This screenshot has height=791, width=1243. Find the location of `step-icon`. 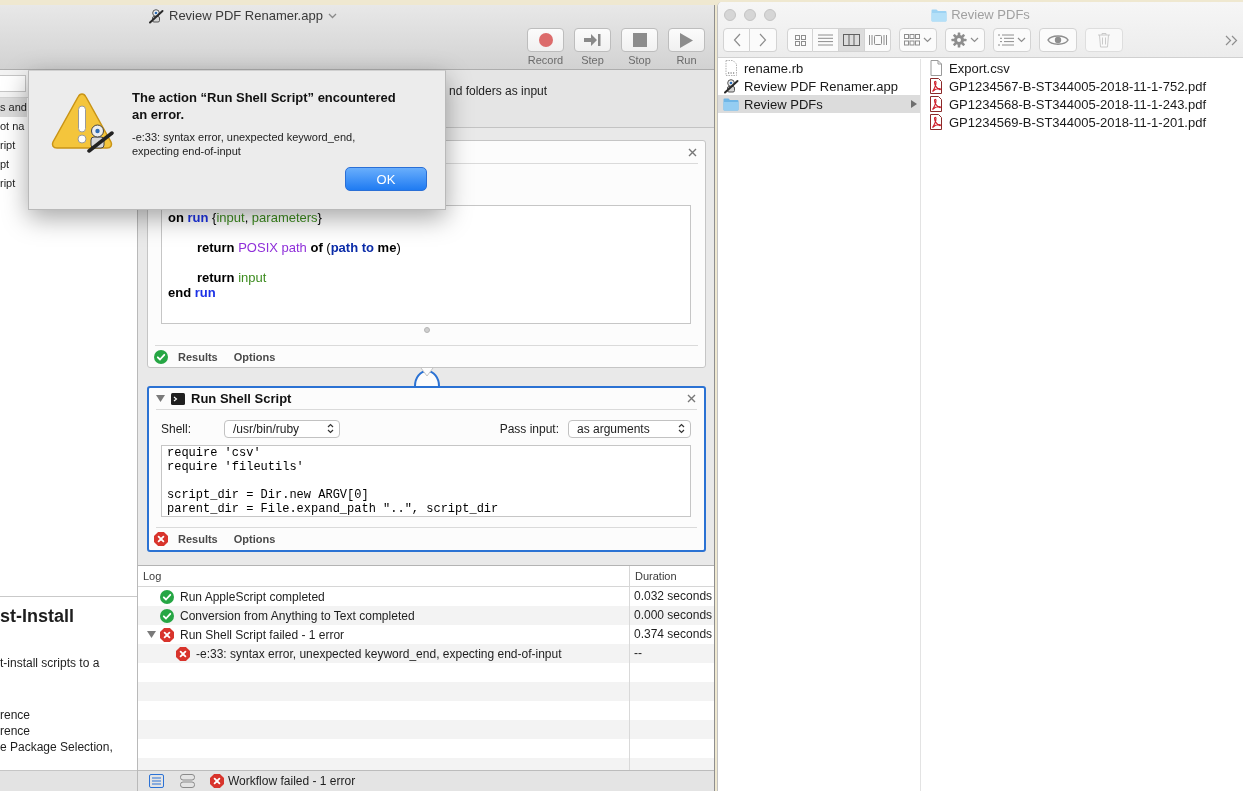

step-icon is located at coordinates (592, 40).